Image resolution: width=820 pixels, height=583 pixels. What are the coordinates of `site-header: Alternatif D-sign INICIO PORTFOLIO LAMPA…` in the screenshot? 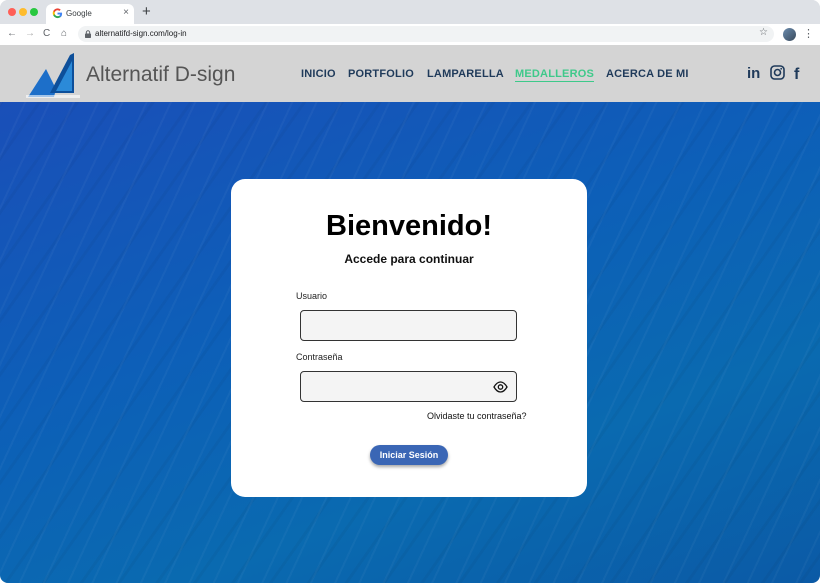 It's located at (410, 73).